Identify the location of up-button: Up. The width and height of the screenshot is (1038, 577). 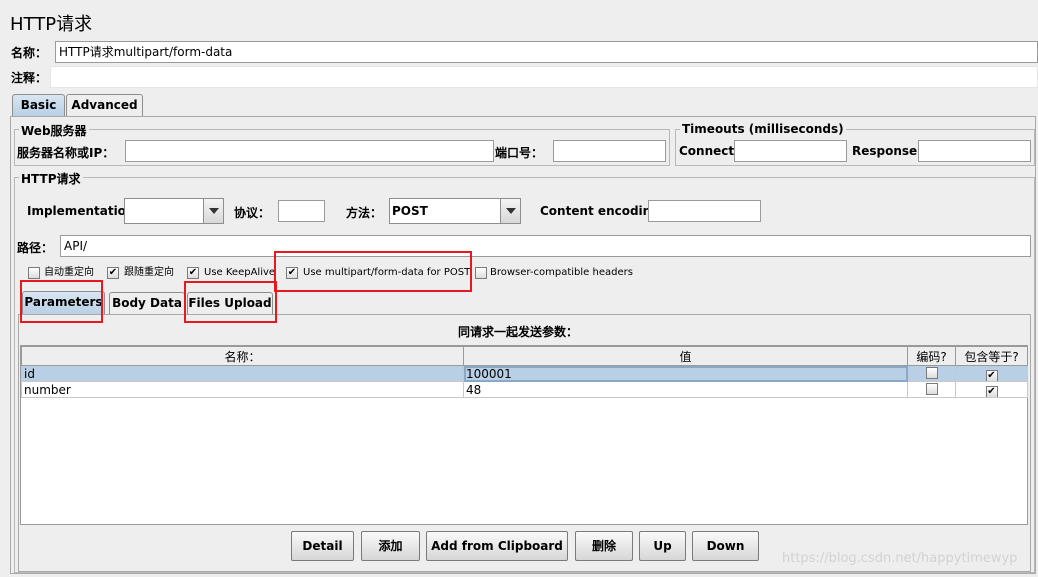
(662, 546).